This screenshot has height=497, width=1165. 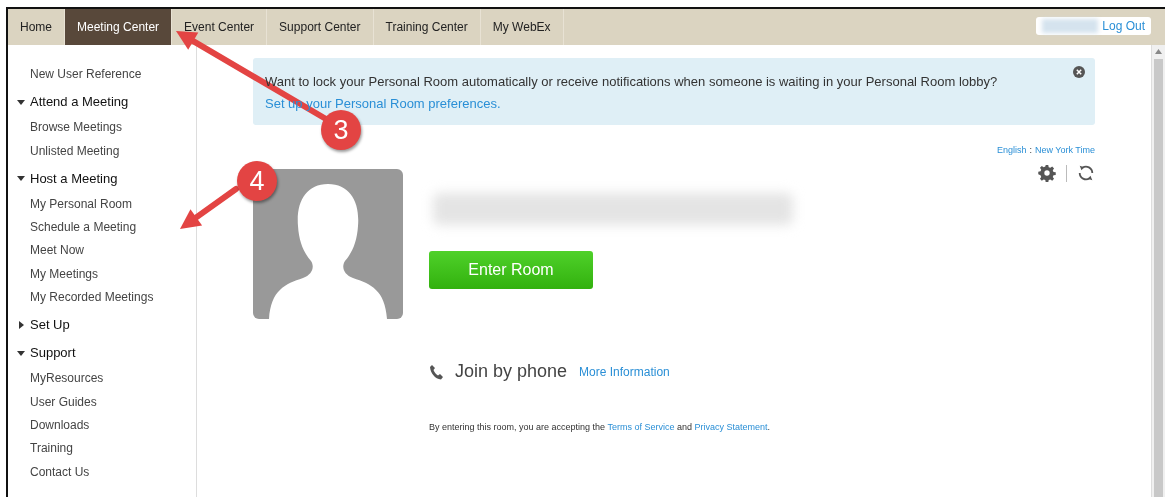 I want to click on nav-tab: My WebEx, so click(x=522, y=27).